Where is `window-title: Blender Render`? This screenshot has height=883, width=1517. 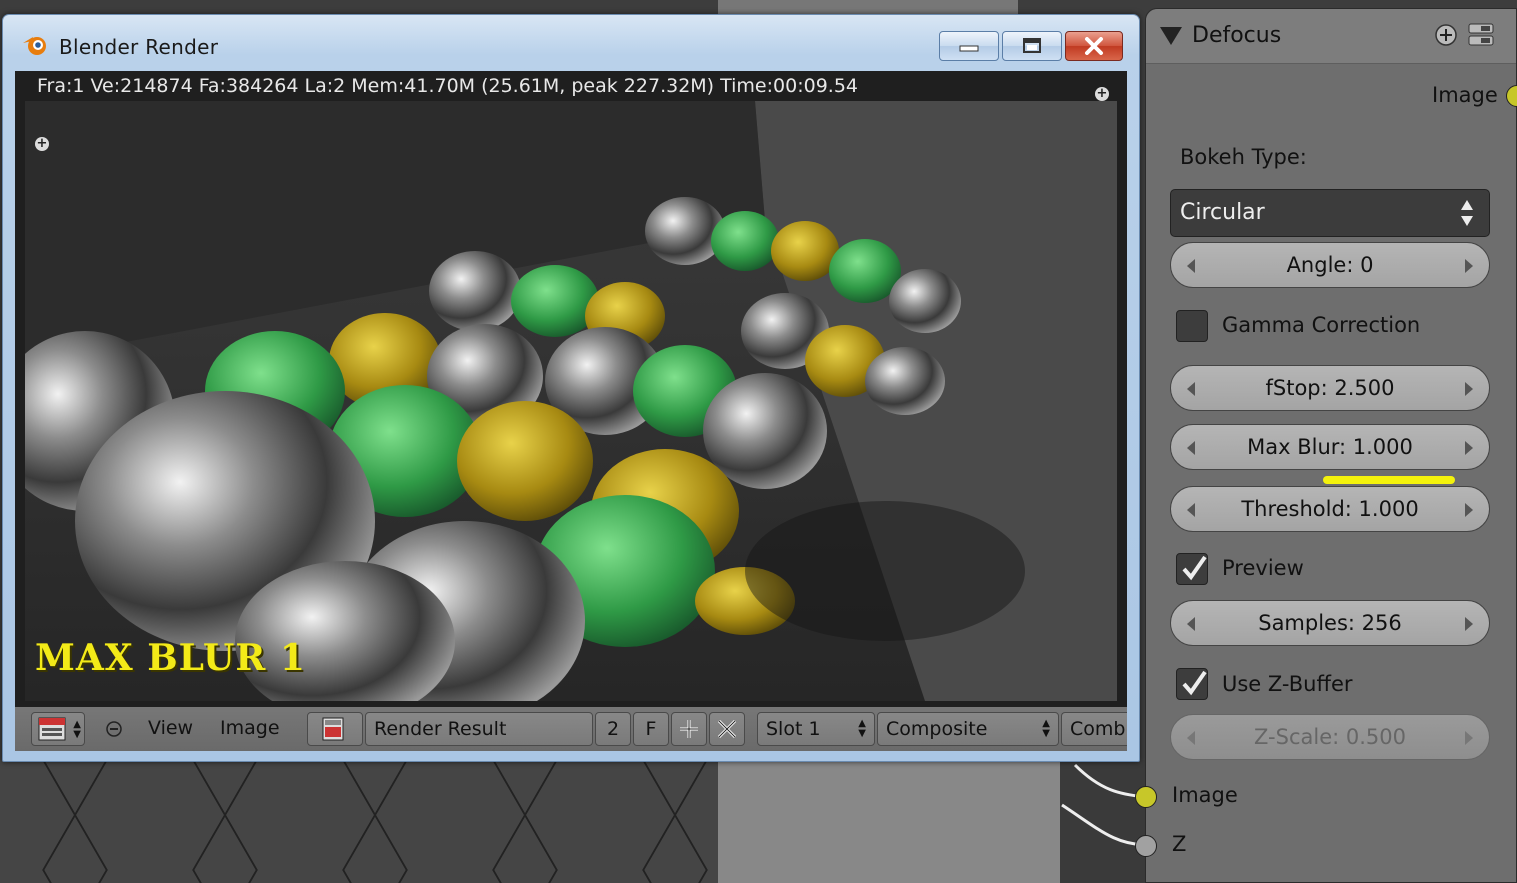
window-title: Blender Render is located at coordinates (139, 47).